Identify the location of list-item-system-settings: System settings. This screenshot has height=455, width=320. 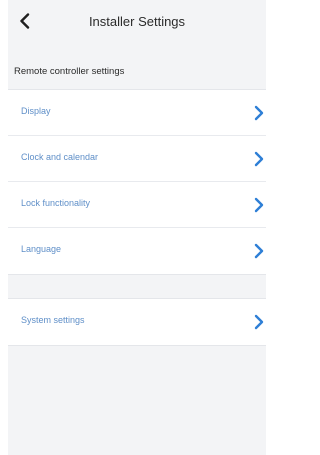
(137, 322).